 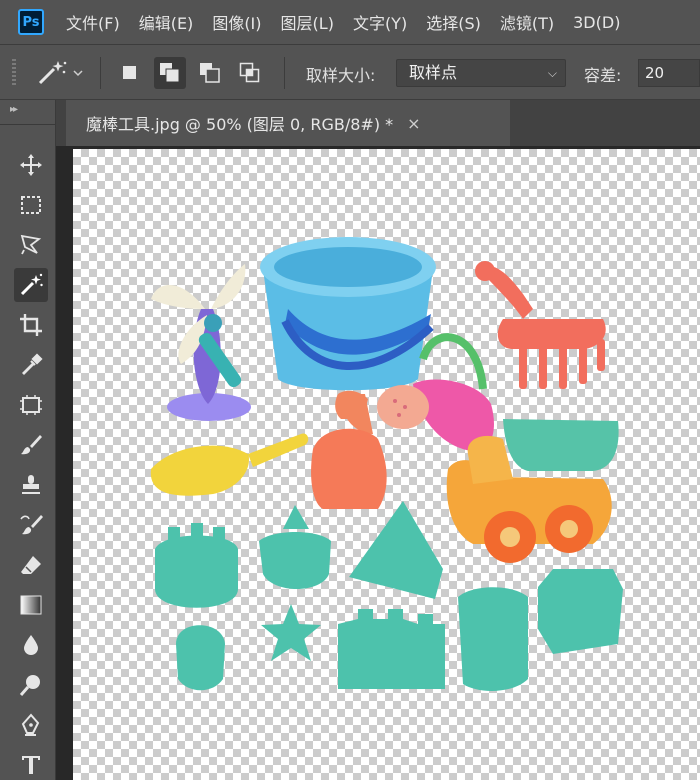 I want to click on subtract-from-selection-button, so click(x=210, y=73).